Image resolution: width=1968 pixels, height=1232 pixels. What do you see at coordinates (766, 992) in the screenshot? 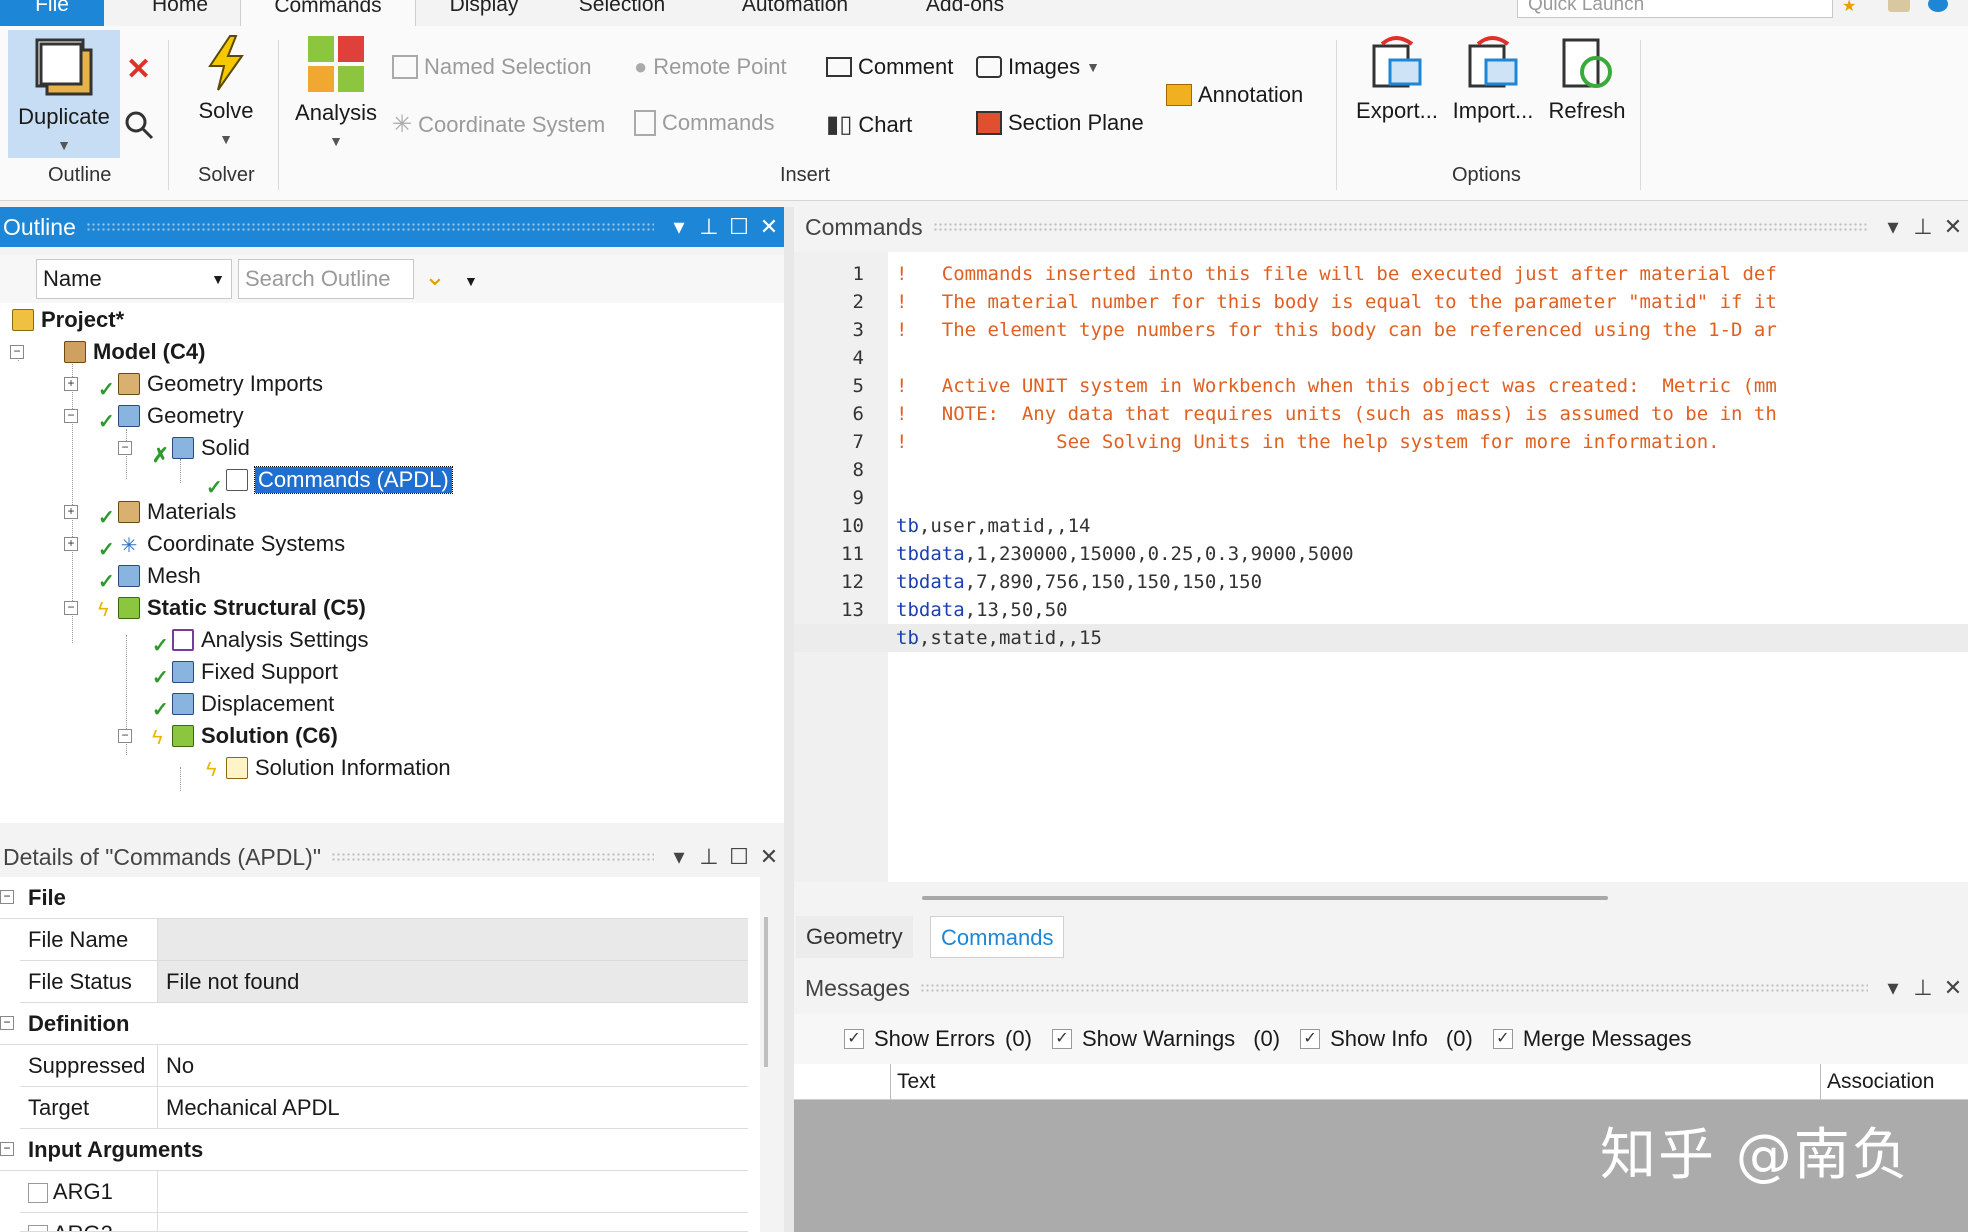
I see `details-scrollbar` at bounding box center [766, 992].